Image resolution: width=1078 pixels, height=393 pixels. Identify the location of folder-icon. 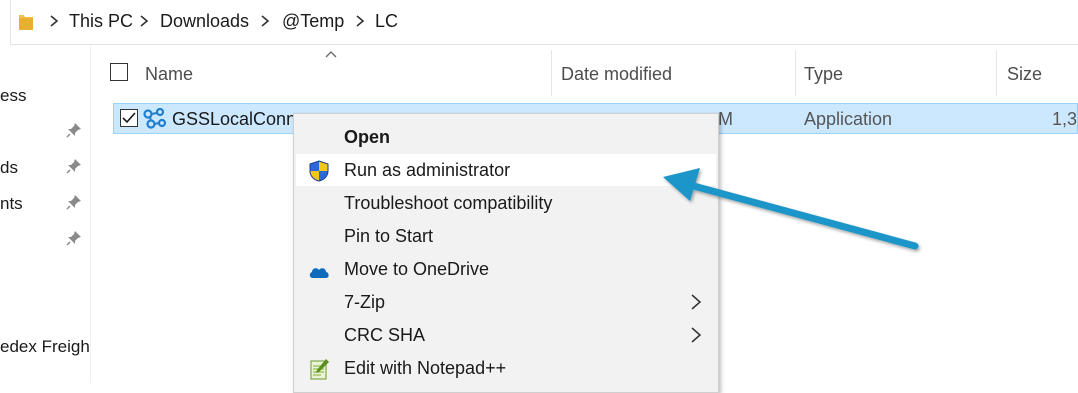
(26, 22).